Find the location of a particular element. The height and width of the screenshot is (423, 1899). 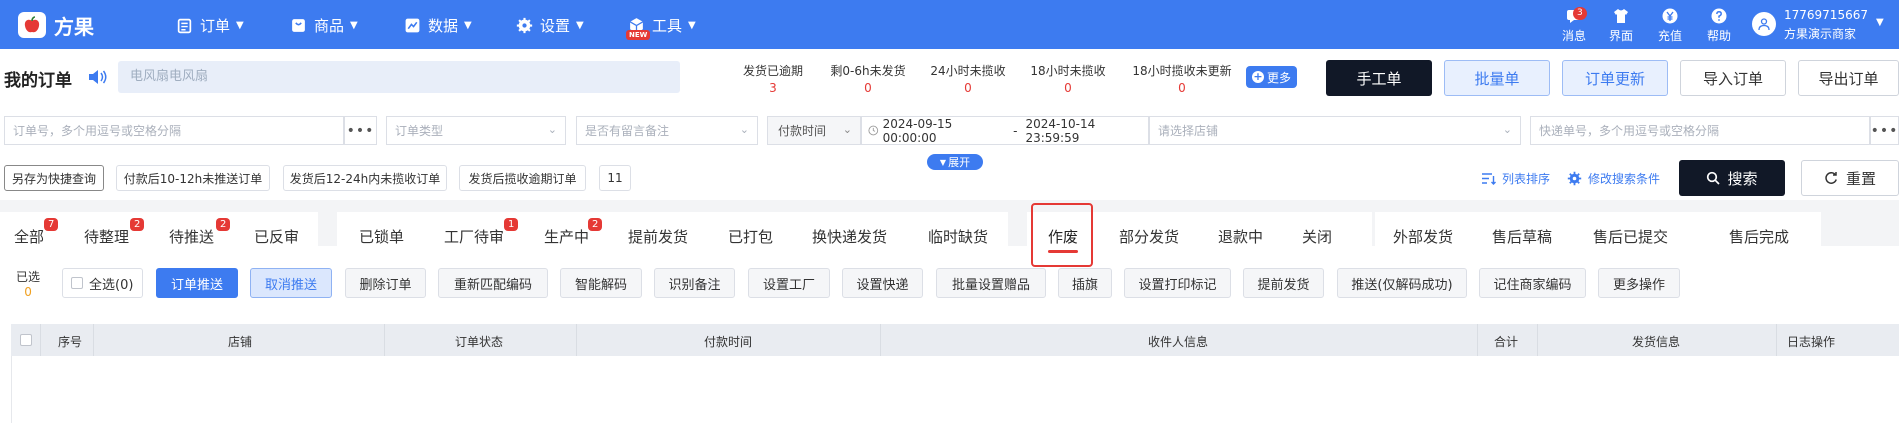

stat-label: 18小时揽收未更新 is located at coordinates (1182, 71).